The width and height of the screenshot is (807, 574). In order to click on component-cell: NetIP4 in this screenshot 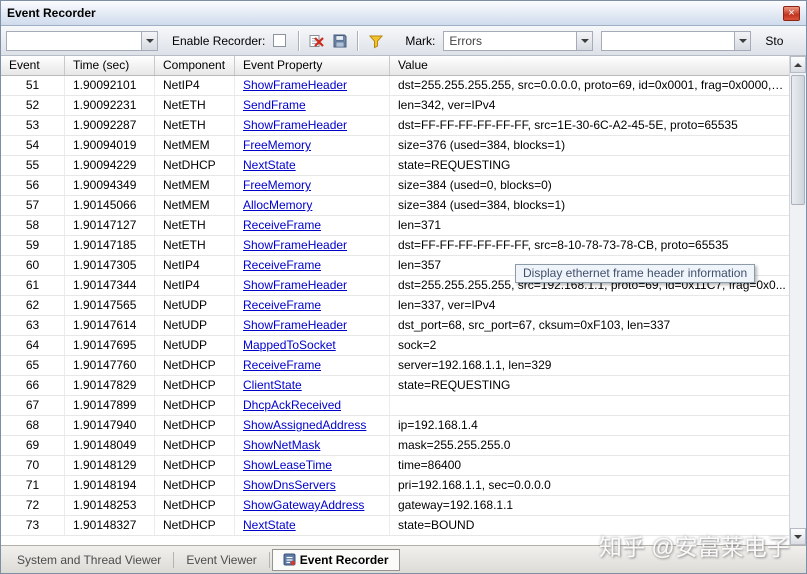, I will do `click(195, 285)`.